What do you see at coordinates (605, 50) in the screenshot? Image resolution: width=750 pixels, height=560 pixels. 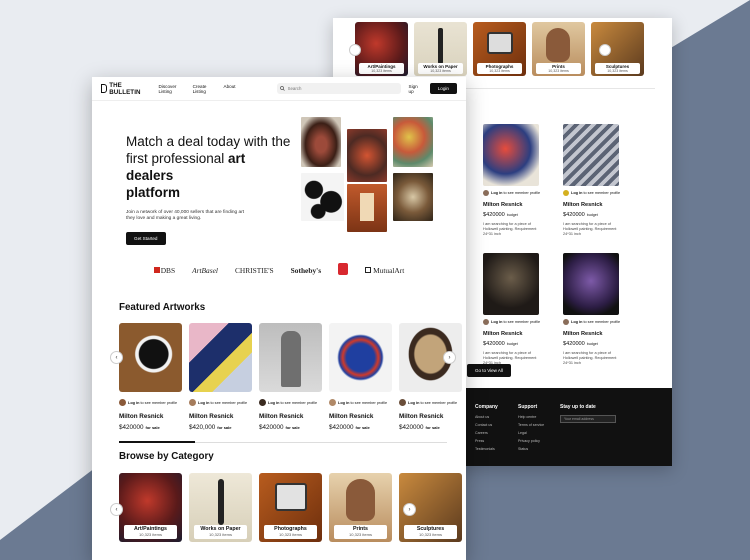 I see `back-carousel-next` at bounding box center [605, 50].